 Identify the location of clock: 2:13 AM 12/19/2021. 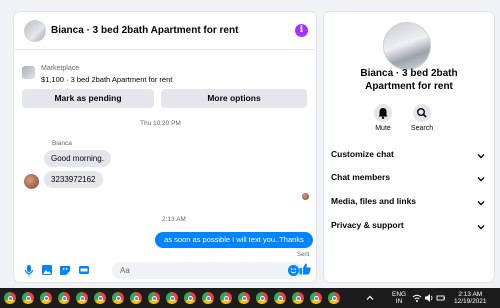
(470, 298).